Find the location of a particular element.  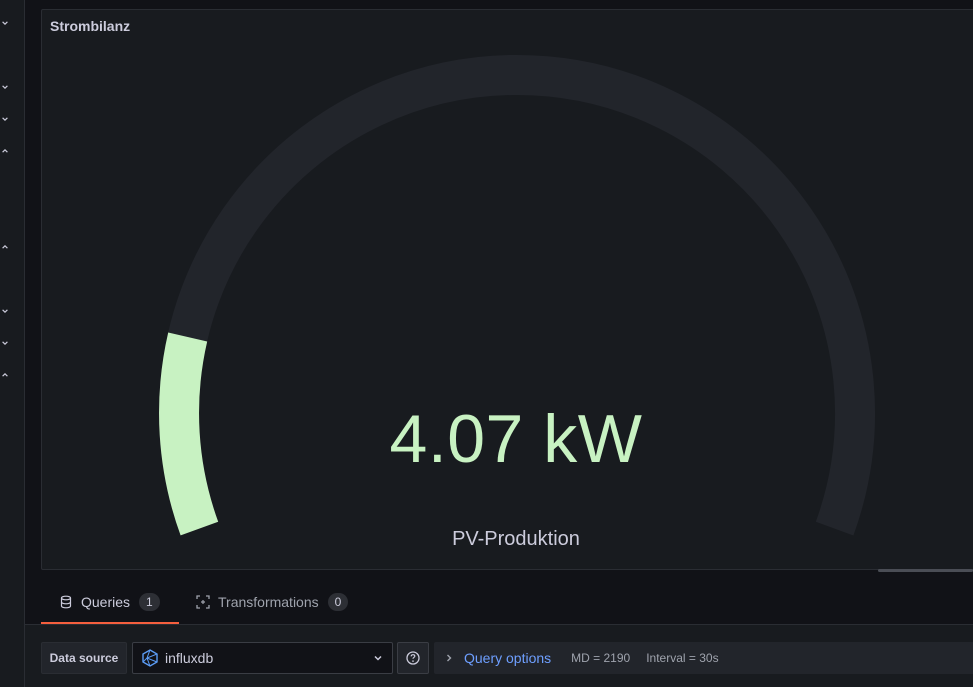

transform-icon is located at coordinates (203, 602).